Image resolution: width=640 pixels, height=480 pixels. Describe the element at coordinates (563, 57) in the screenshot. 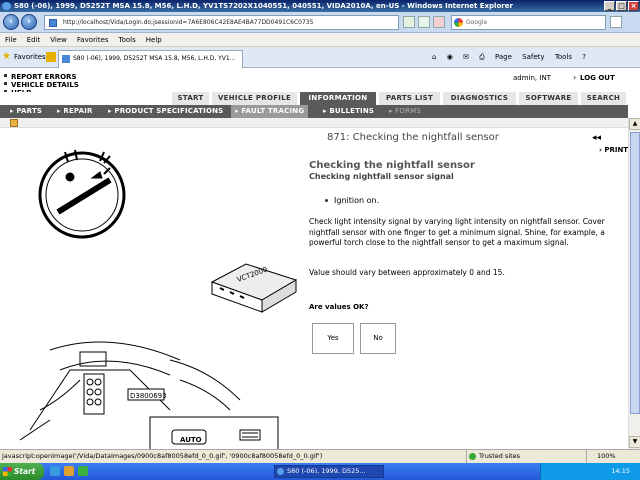

I see `tools-menu: Tools` at that location.